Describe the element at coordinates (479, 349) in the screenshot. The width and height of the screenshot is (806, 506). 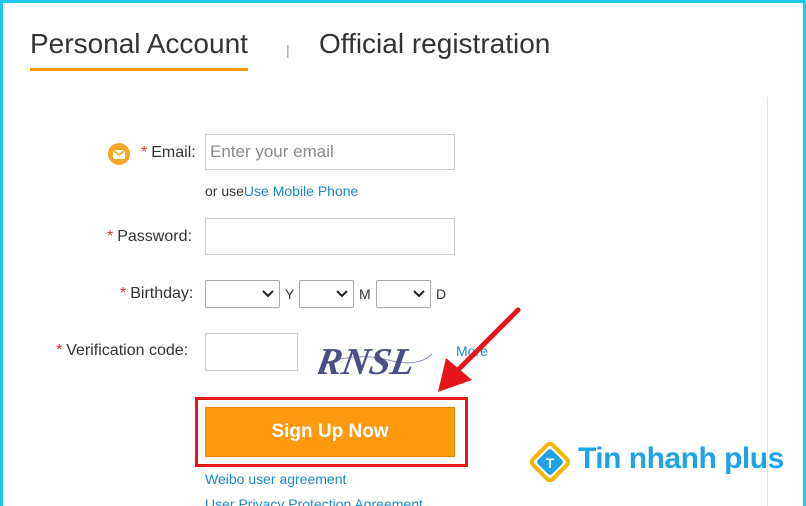
I see `red-arrow-annotation` at that location.